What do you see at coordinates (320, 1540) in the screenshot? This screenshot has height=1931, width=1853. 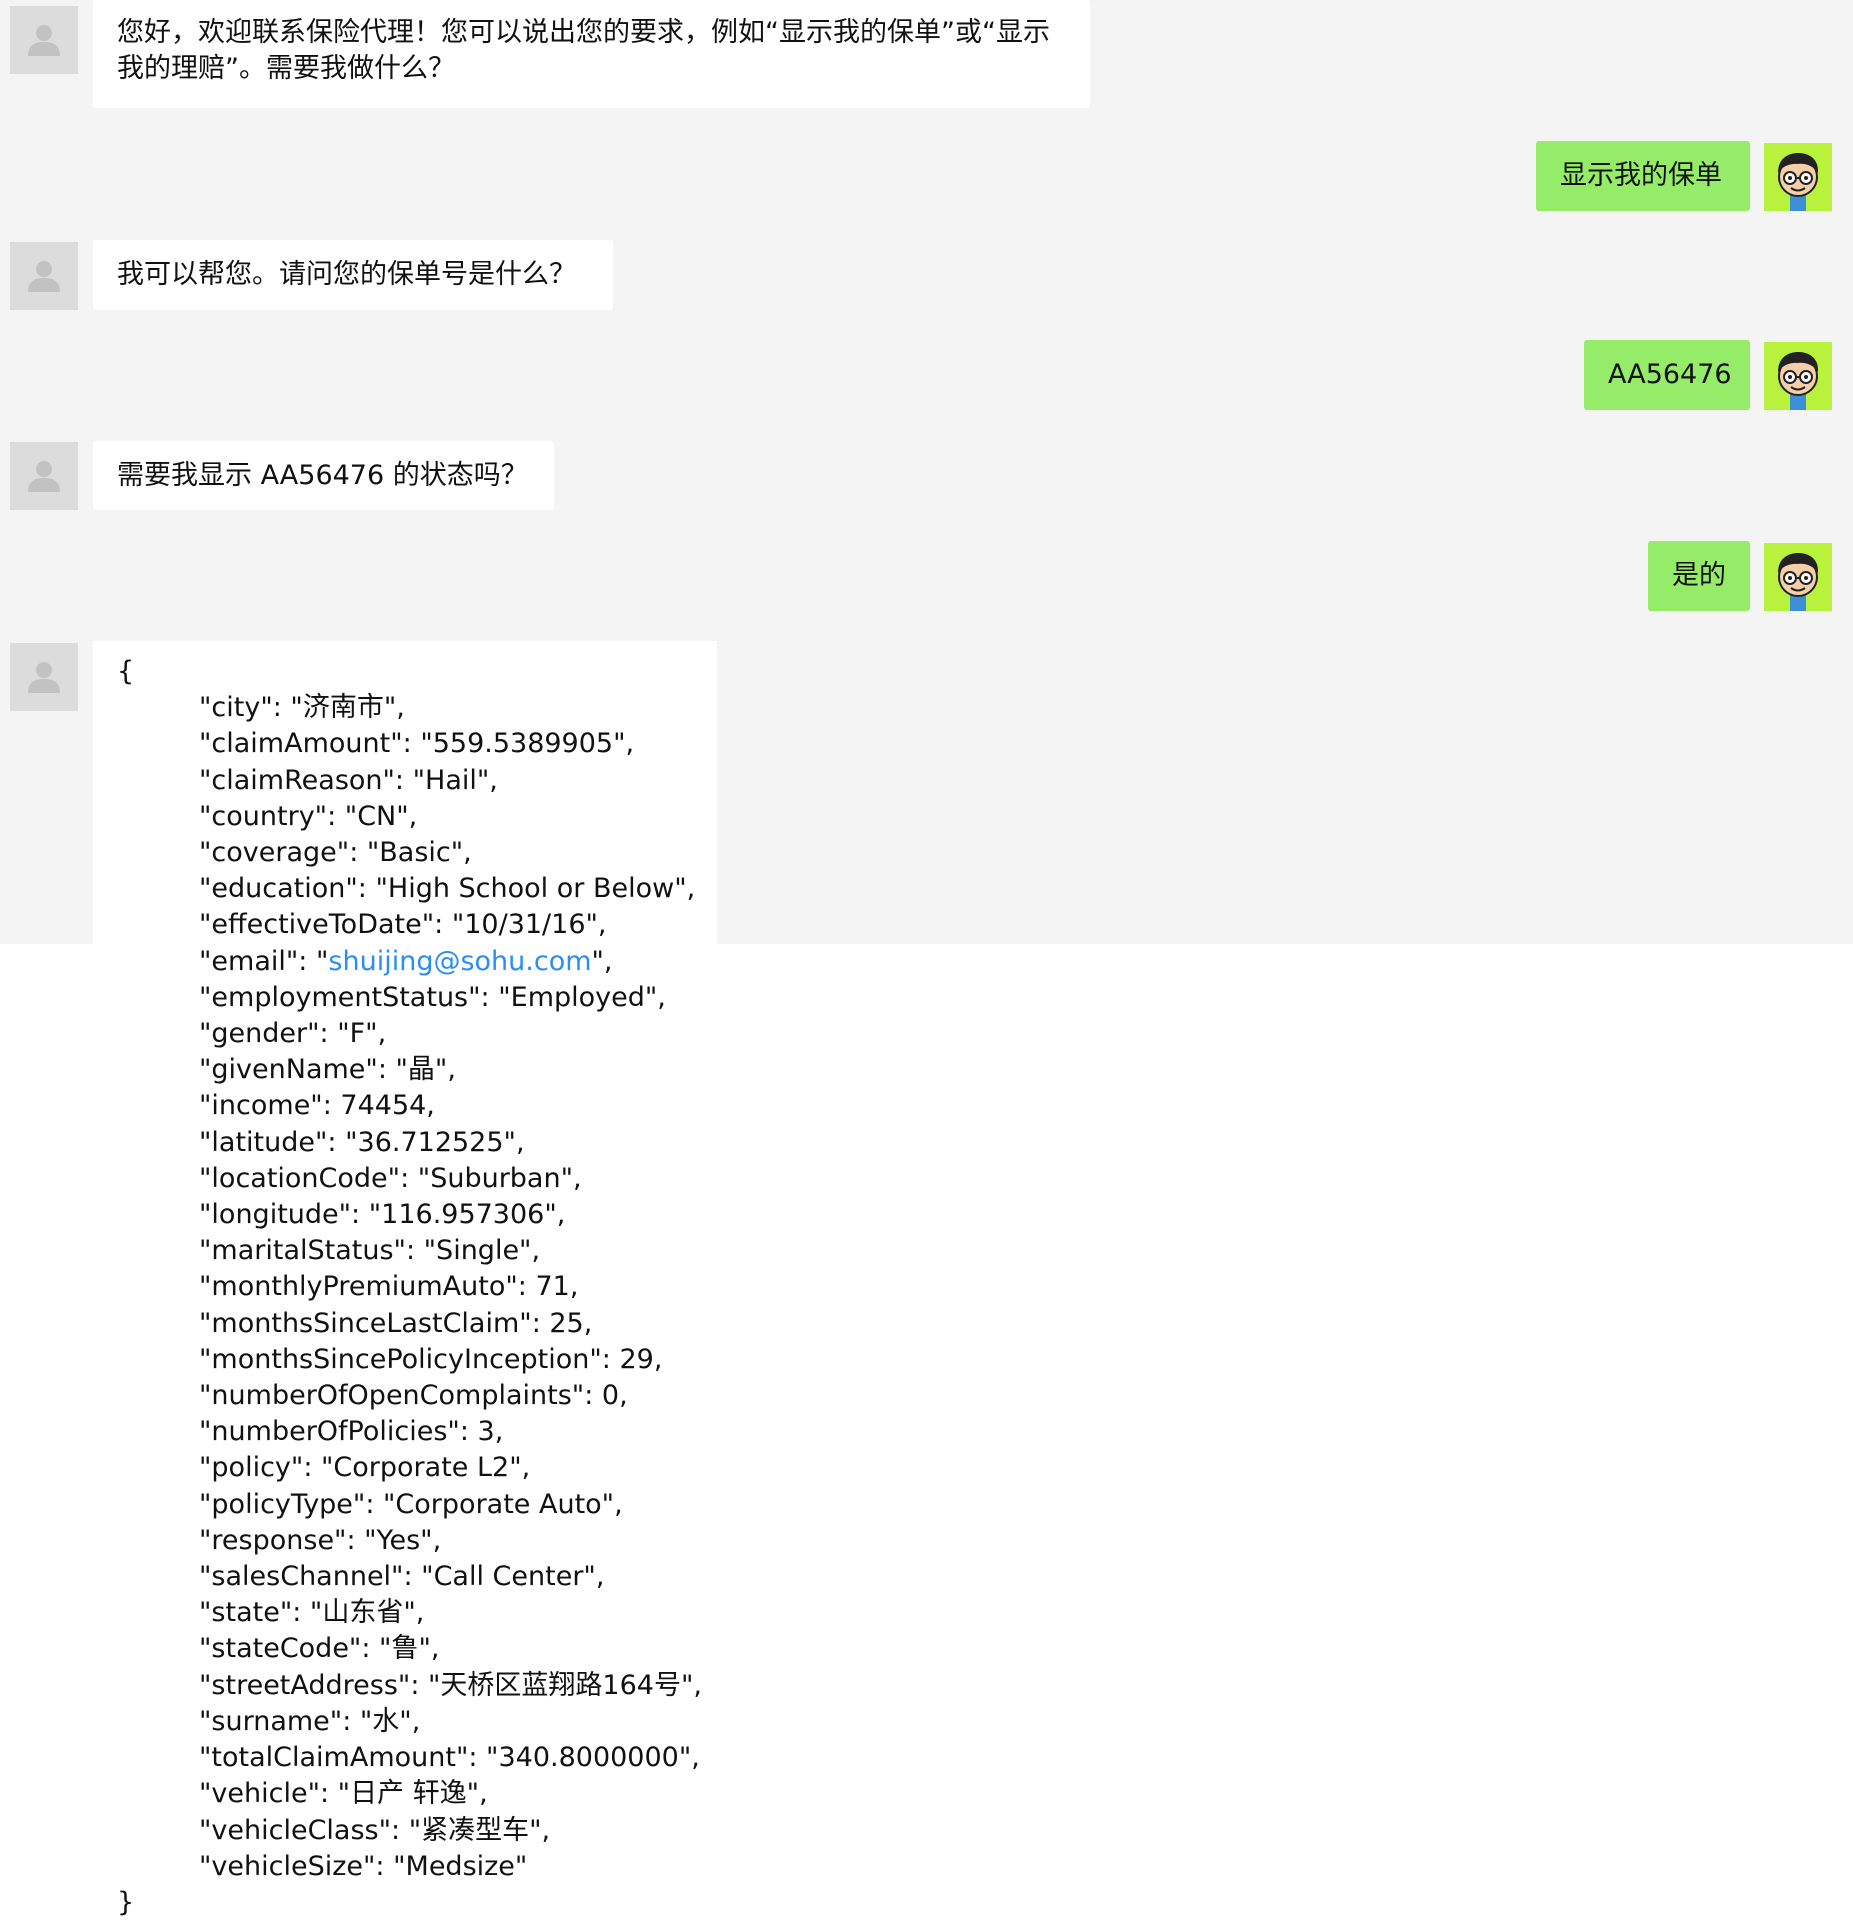 I see `json-field-response: "response": "Yes",` at bounding box center [320, 1540].